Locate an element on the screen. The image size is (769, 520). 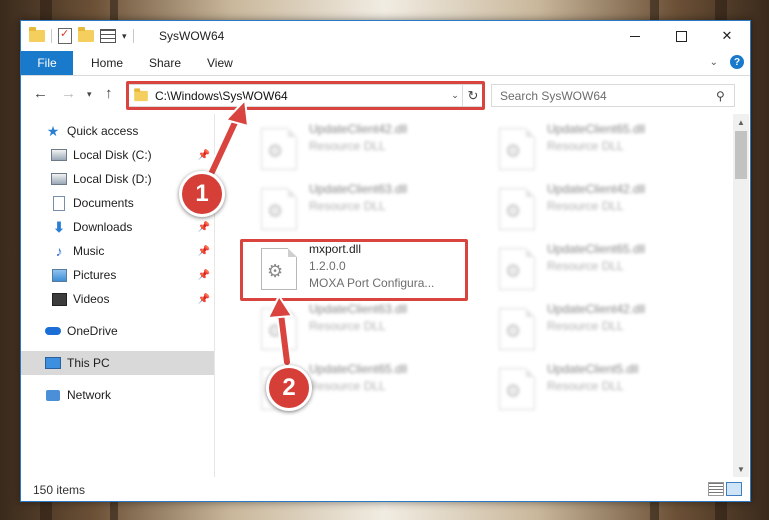
address-bar: C:\Windows\SysWOW64 ⌄ ↻ is located at coordinates (306, 95).